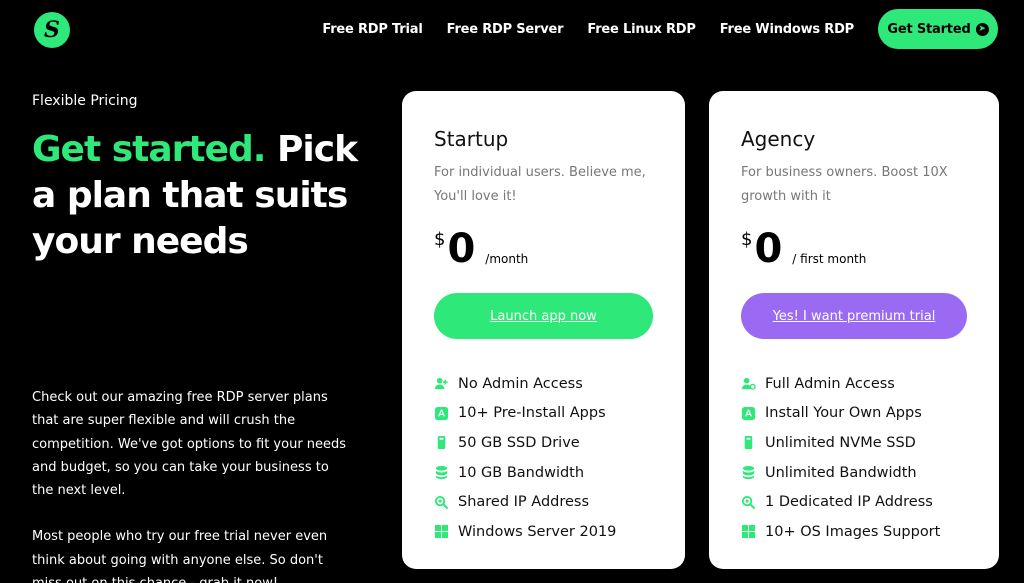  Describe the element at coordinates (854, 316) in the screenshot. I see `premium-trial-button: Yes! I want premium trial` at that location.